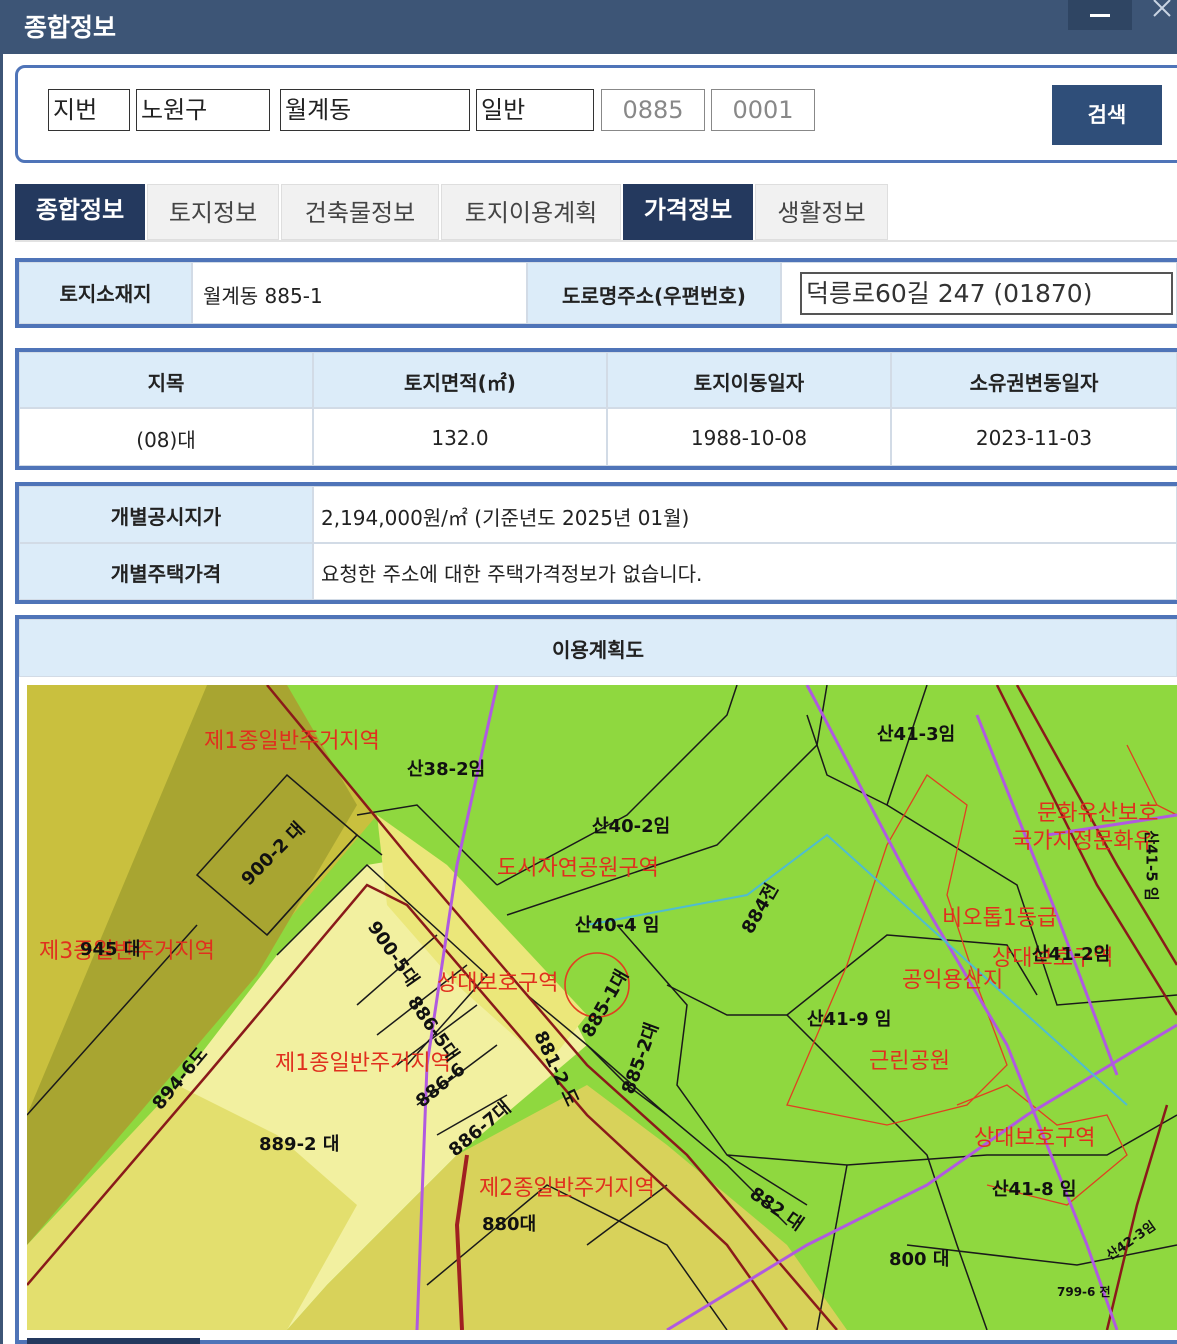 Image resolution: width=1177 pixels, height=1344 pixels. What do you see at coordinates (1162, 8) in the screenshot?
I see `close-icon` at bounding box center [1162, 8].